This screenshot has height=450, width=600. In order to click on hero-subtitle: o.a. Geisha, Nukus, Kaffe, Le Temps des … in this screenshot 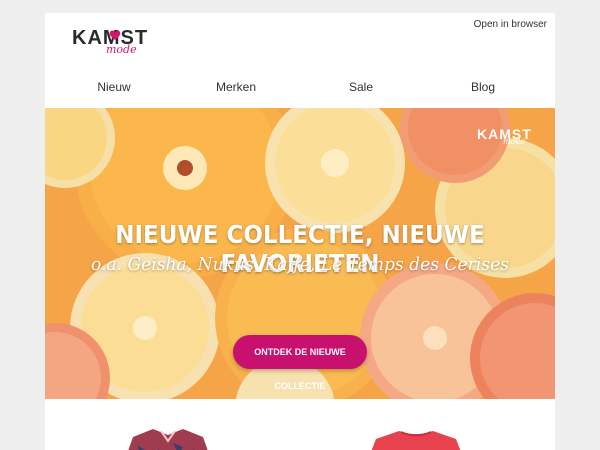, I will do `click(300, 264)`.